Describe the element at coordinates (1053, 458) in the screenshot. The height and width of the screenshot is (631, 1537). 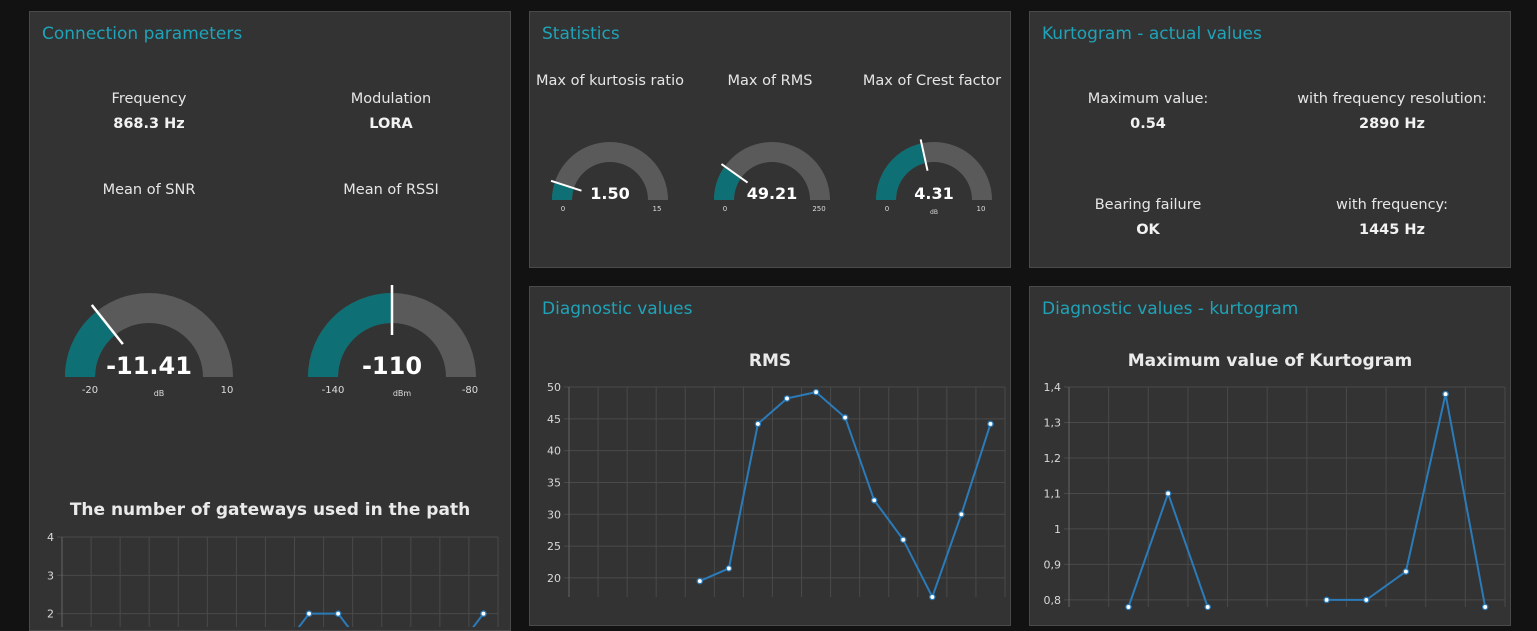
I see `y-tick-label: 1,2` at that location.